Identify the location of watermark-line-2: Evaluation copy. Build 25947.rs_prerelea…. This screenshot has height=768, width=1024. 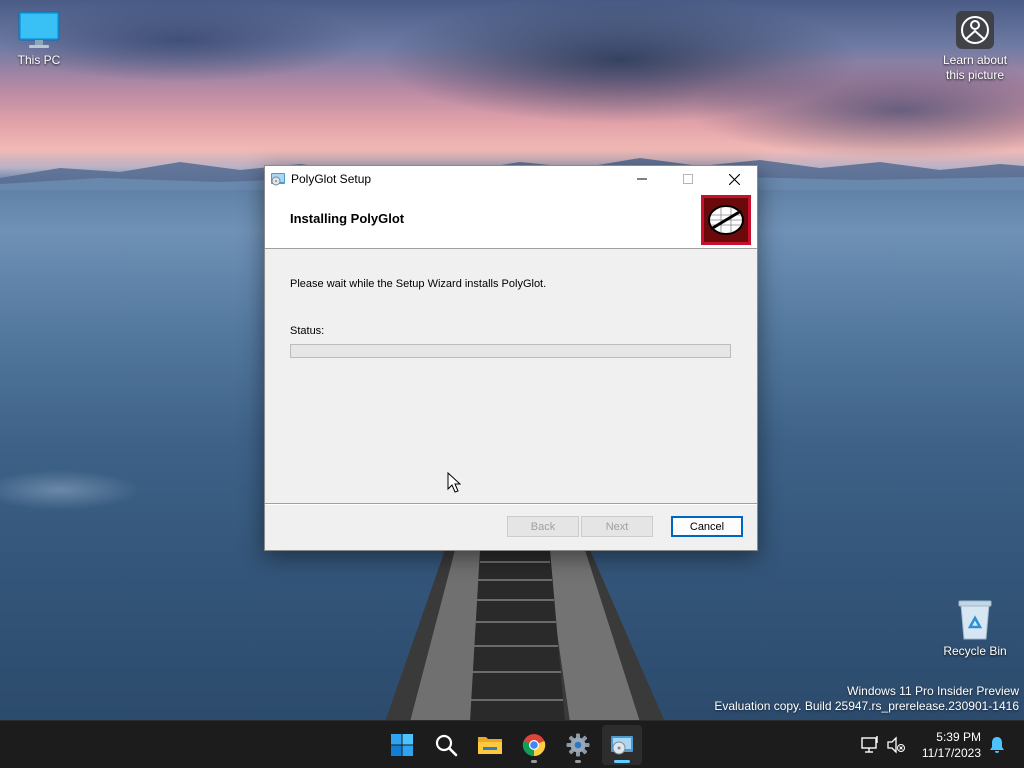
(866, 706).